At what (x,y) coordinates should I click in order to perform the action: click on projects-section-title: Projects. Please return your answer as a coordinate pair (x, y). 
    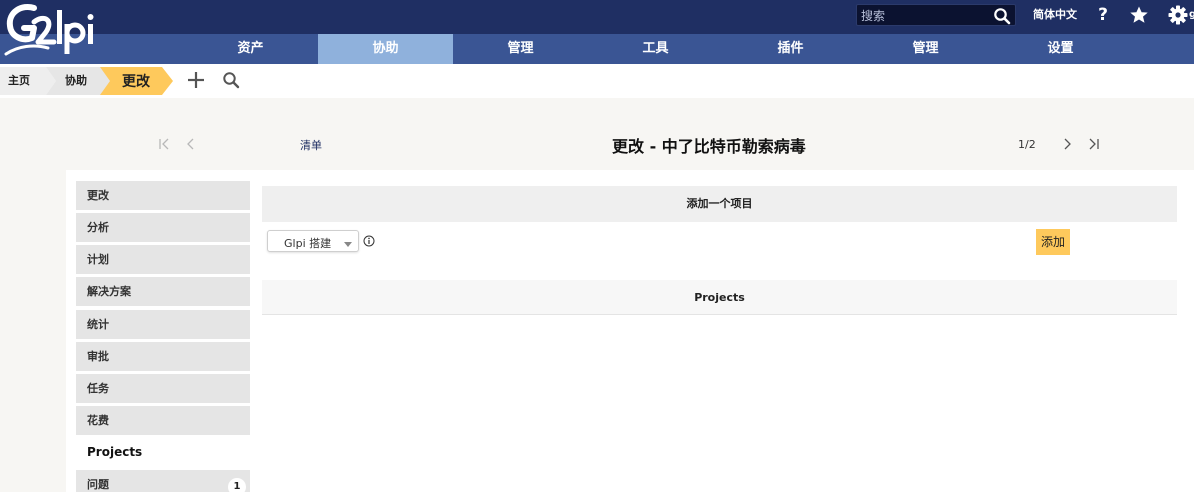
    Looking at the image, I should click on (719, 297).